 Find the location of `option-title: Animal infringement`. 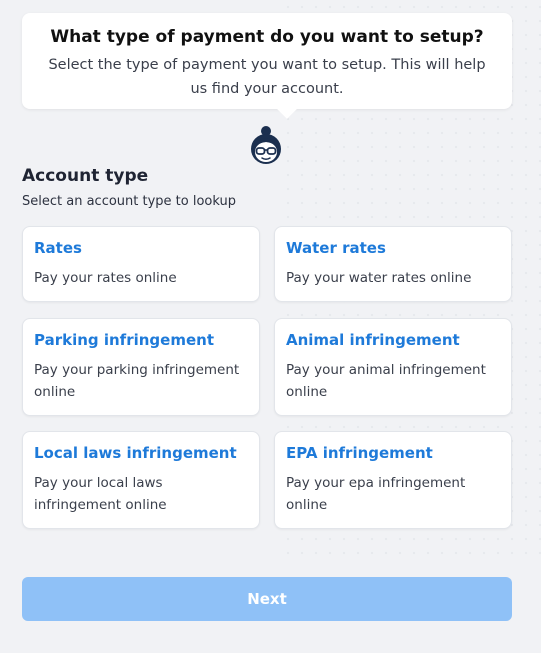

option-title: Animal infringement is located at coordinates (373, 340).